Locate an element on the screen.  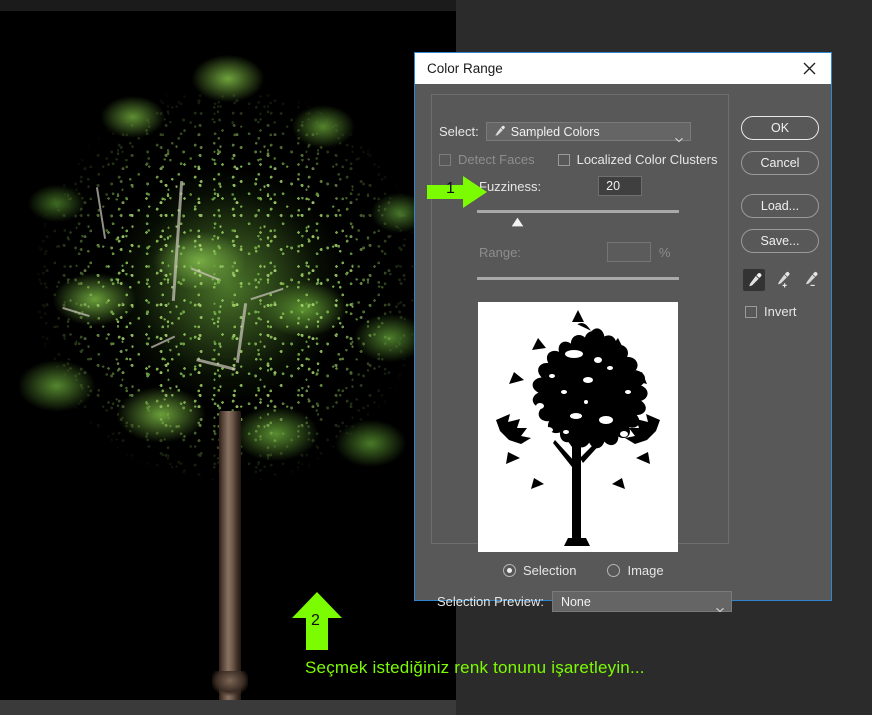
invert-row: Invert is located at coordinates (771, 311).